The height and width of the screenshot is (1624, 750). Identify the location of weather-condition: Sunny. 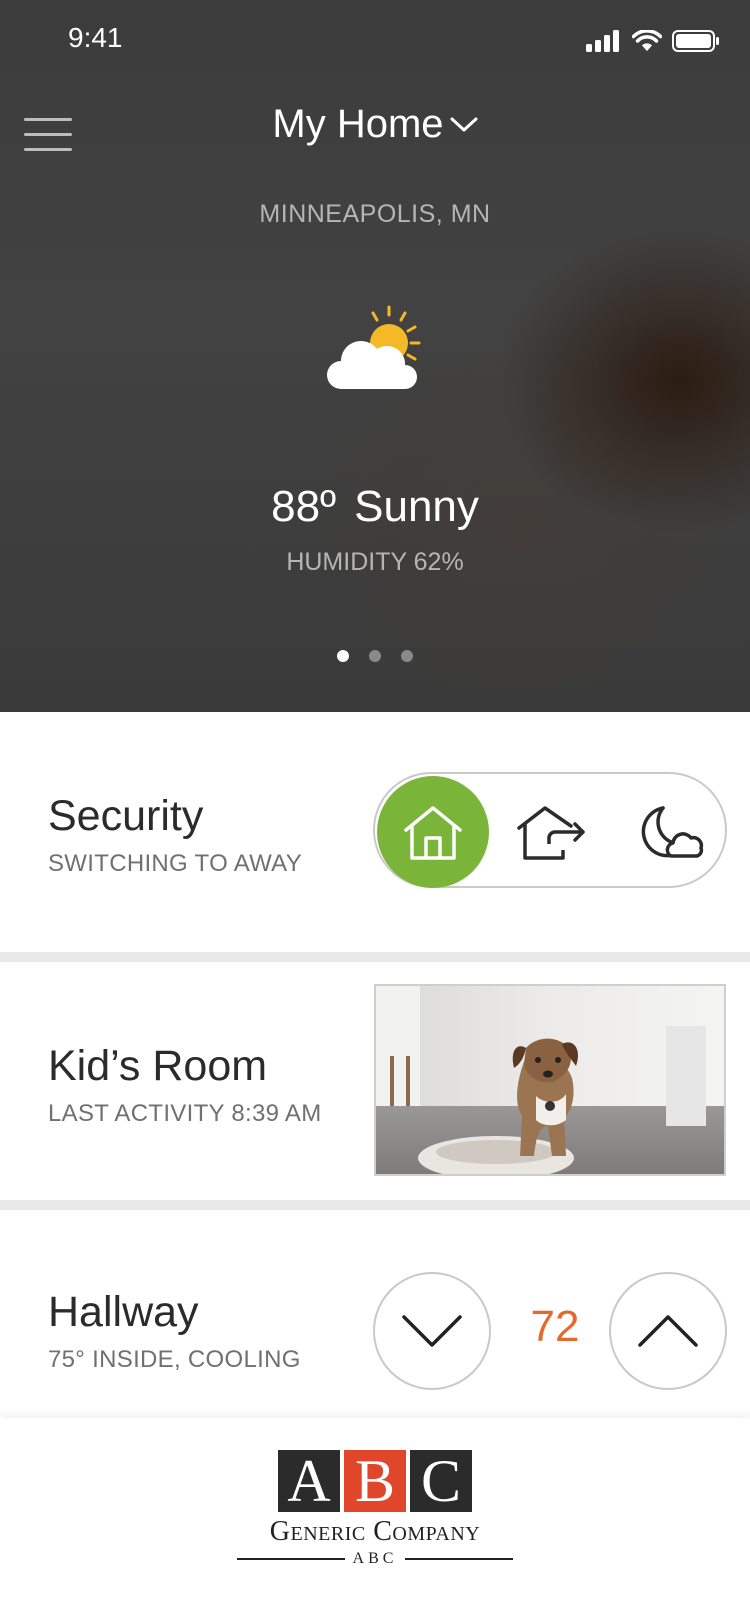
(416, 506).